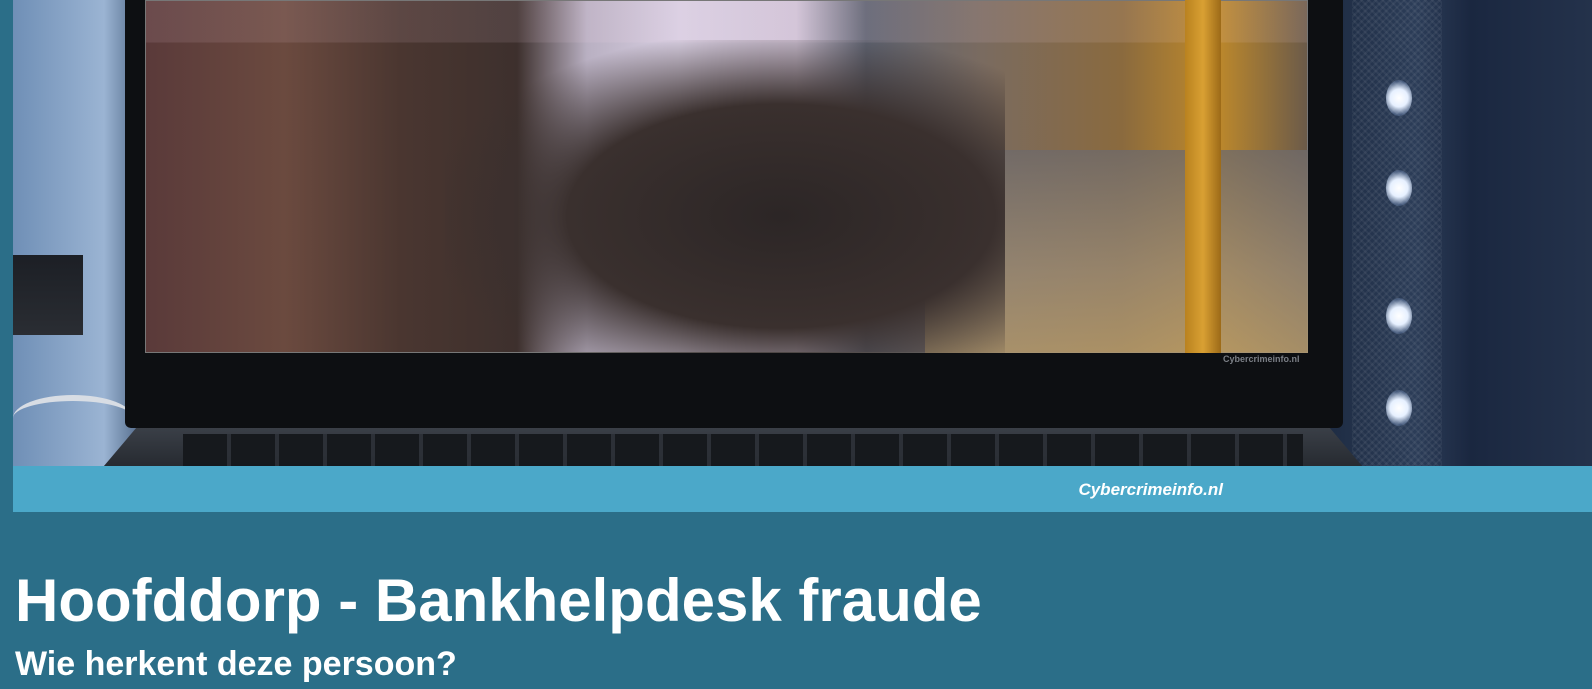  Describe the element at coordinates (1150, 489) in the screenshot. I see `image-credit: Cybercrimeinfo.nl` at that location.